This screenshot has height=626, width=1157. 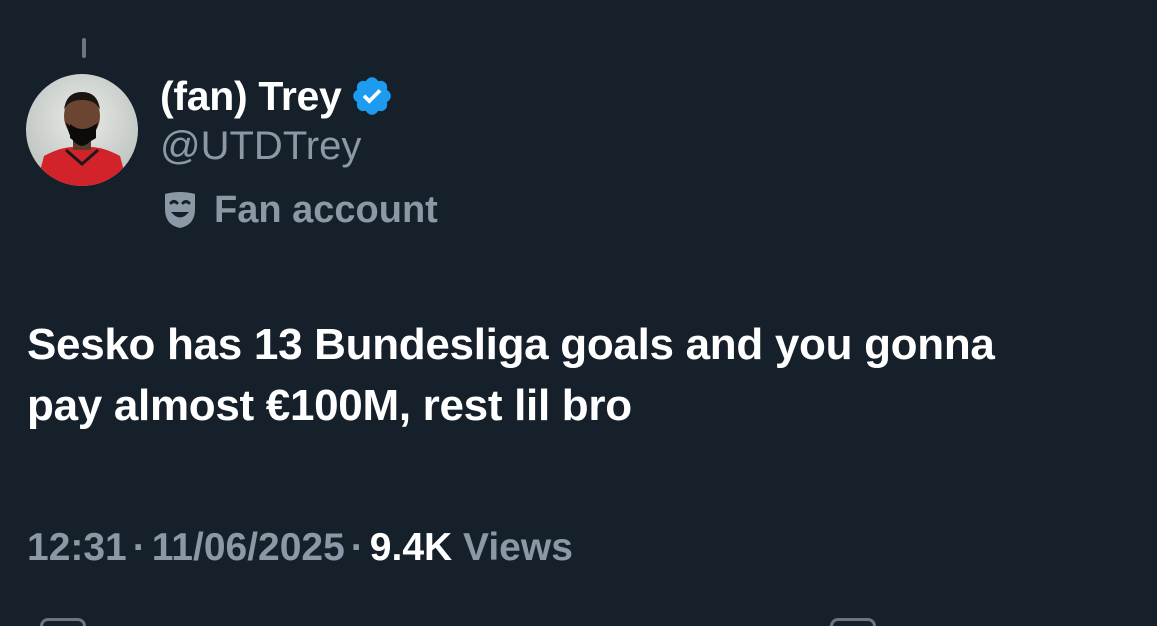 I want to click on theater-mask-icon, so click(x=180, y=210).